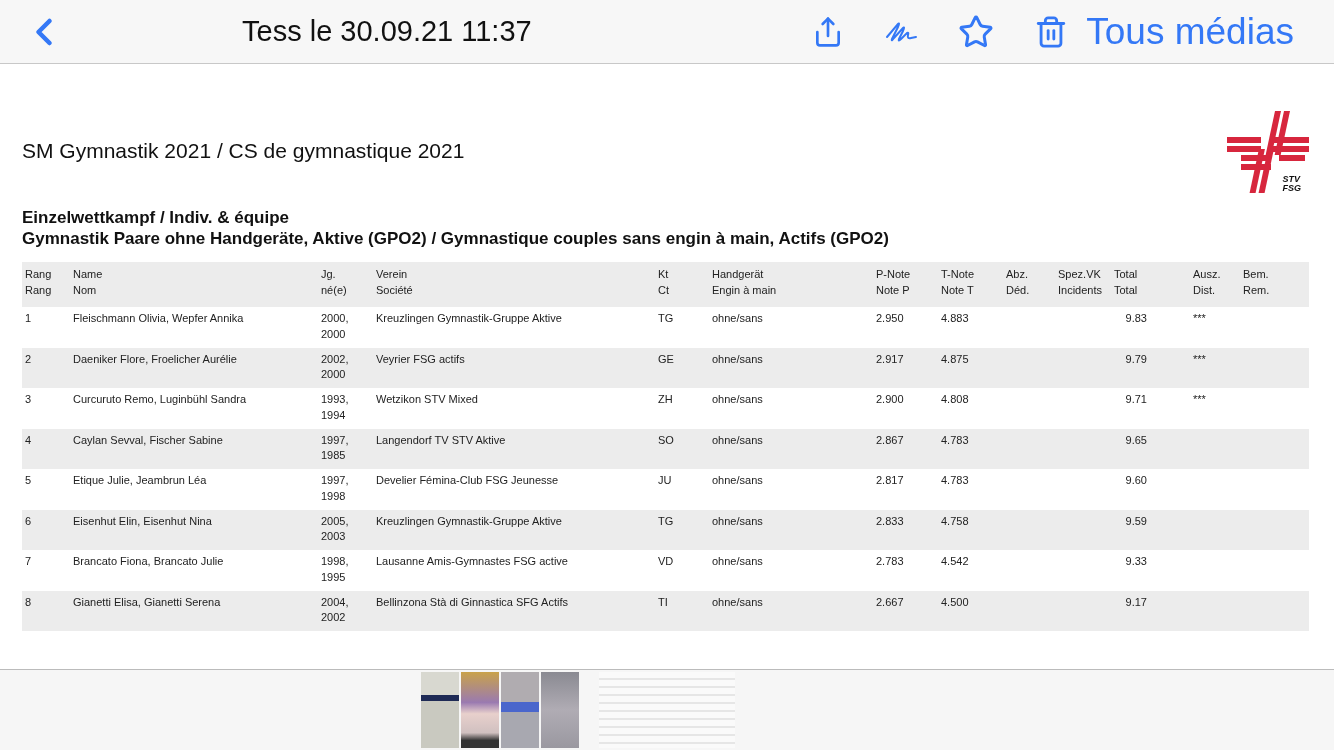 Image resolution: width=1334 pixels, height=750 pixels. I want to click on table-cell-text: 2000, 2000, so click(335, 326).